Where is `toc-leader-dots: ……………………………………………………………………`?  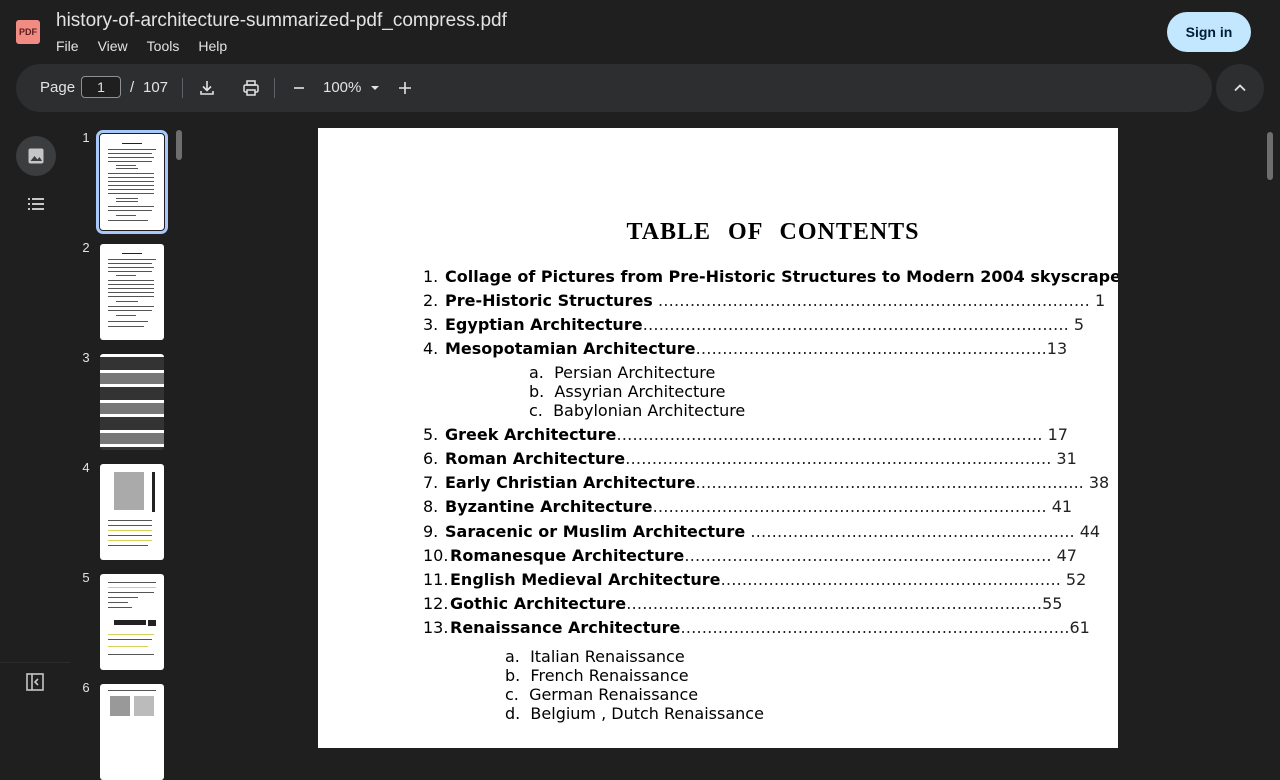
toc-leader-dots: …………………………………………………………………… is located at coordinates (834, 603).